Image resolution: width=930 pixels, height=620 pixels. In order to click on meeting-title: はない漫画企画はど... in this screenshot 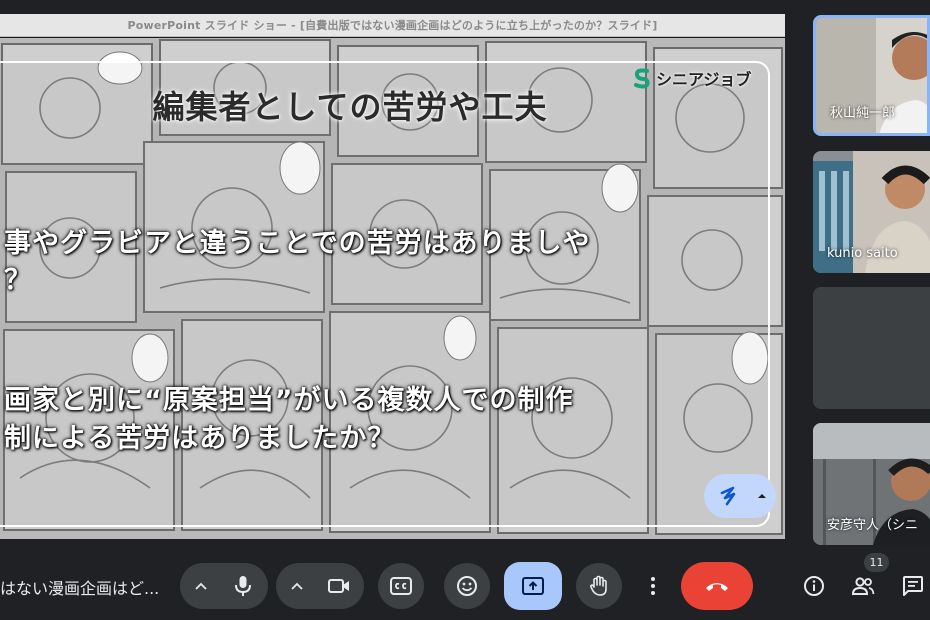, I will do `click(80, 588)`.